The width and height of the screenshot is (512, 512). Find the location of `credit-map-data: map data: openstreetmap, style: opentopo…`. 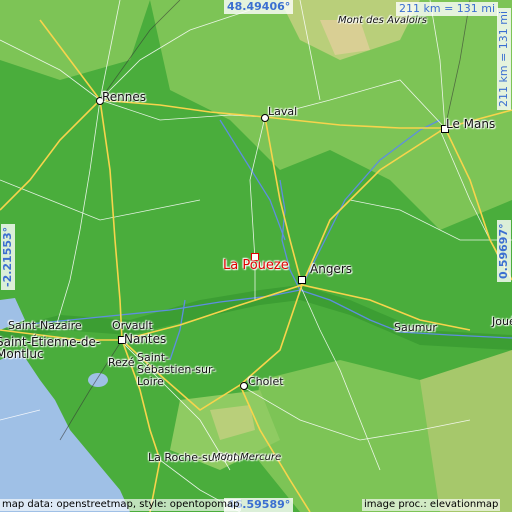

credit-map-data: map data: openstreetmap, style: opentopo… is located at coordinates (121, 505).